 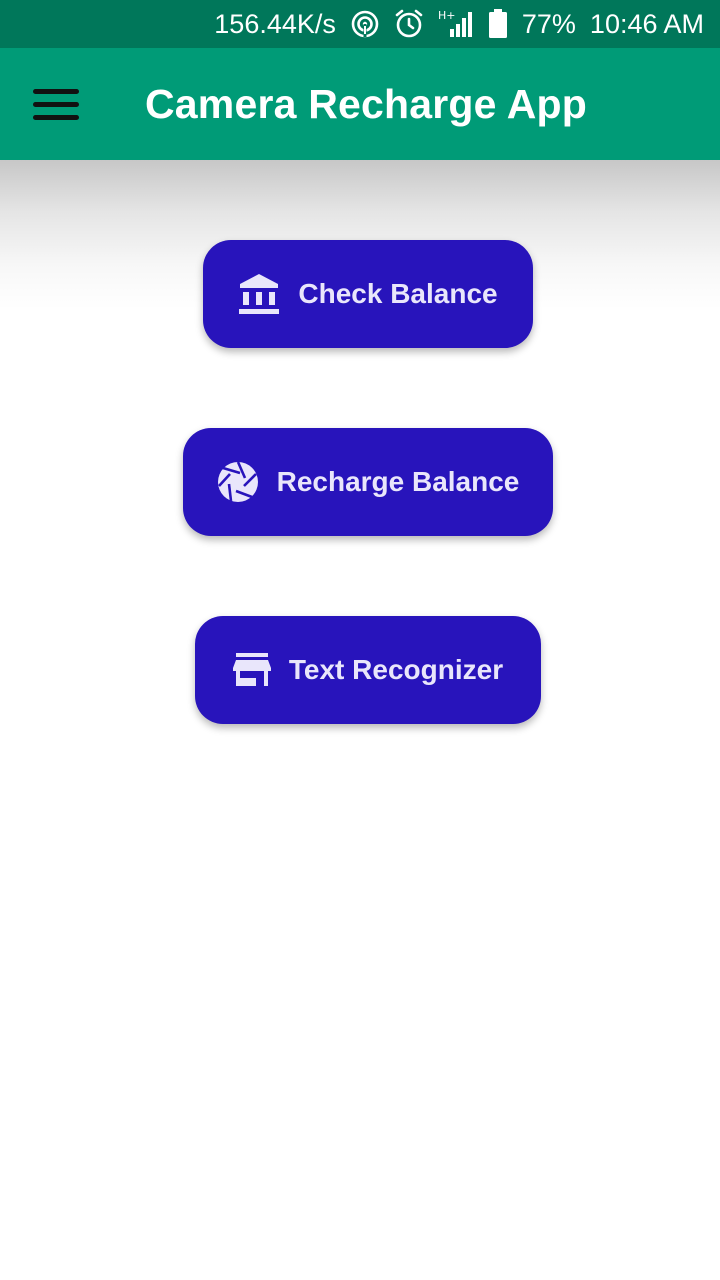 I want to click on store-icon, so click(x=251, y=670).